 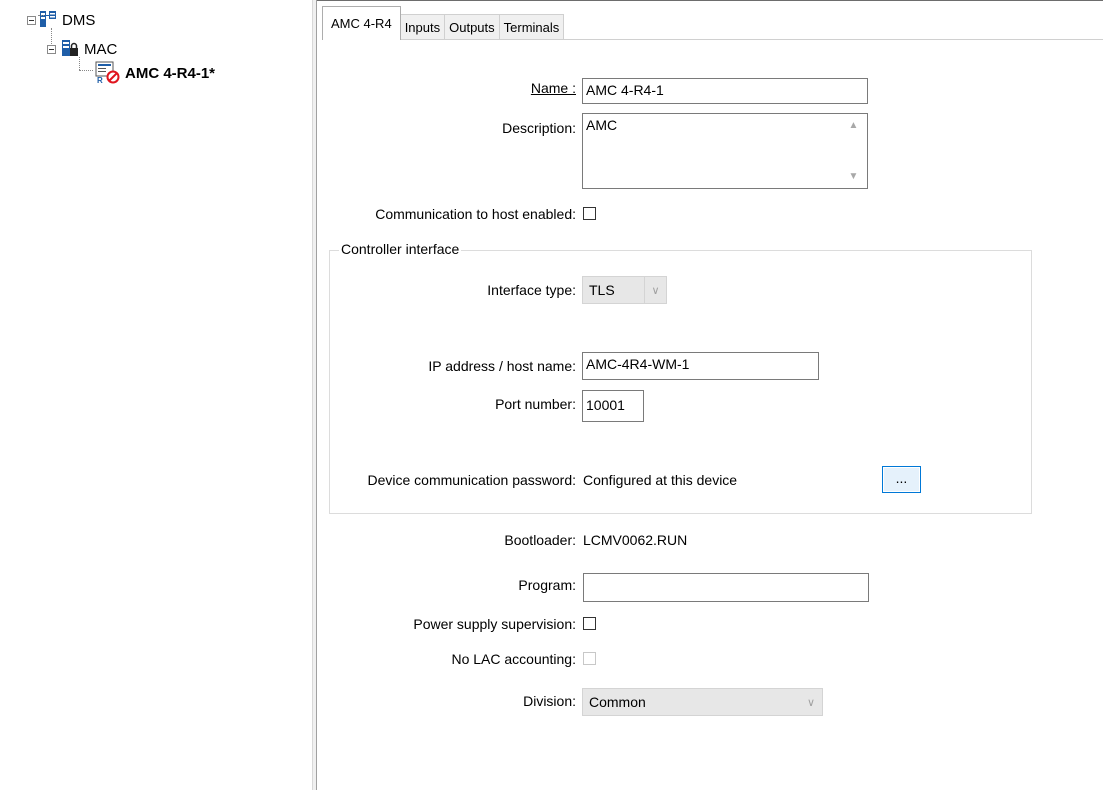 What do you see at coordinates (48, 20) in the screenshot?
I see `dms-server-icon` at bounding box center [48, 20].